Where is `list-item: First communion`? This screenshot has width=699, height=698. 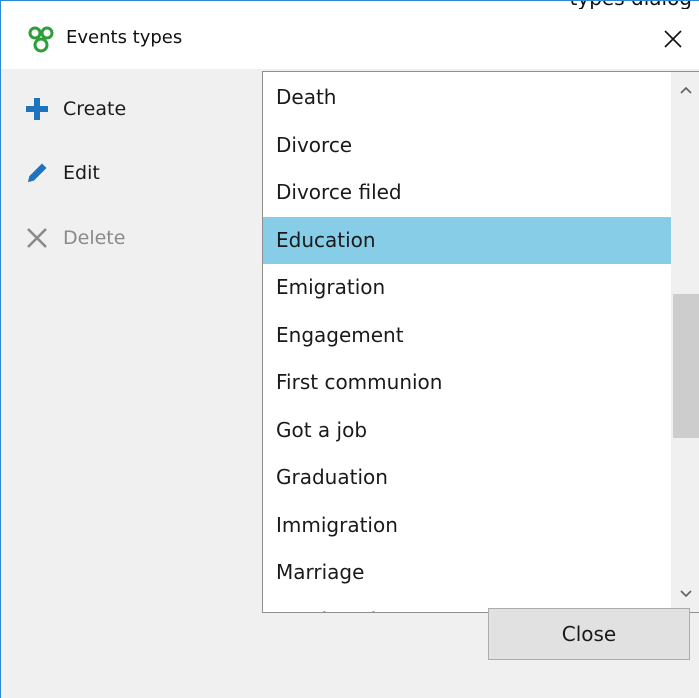
list-item: First communion is located at coordinates (468, 383).